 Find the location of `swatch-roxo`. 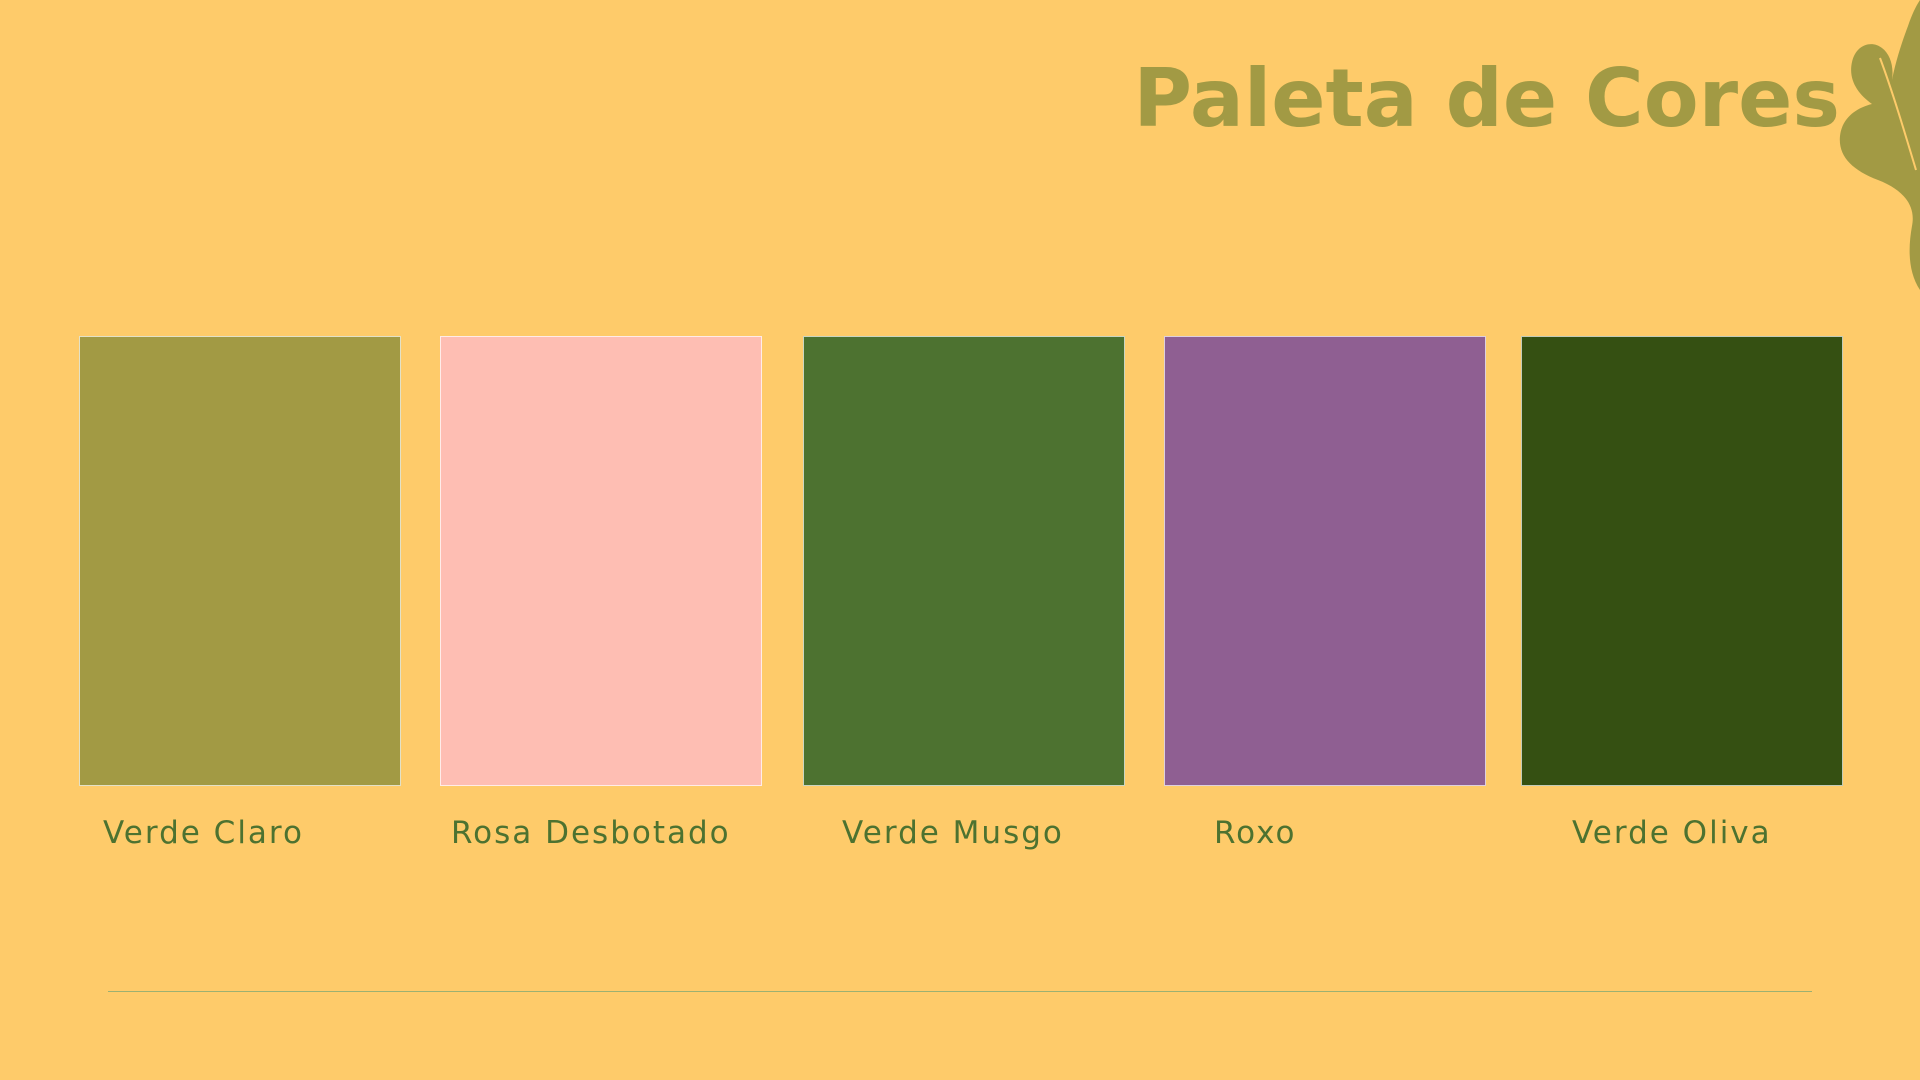

swatch-roxo is located at coordinates (1325, 561).